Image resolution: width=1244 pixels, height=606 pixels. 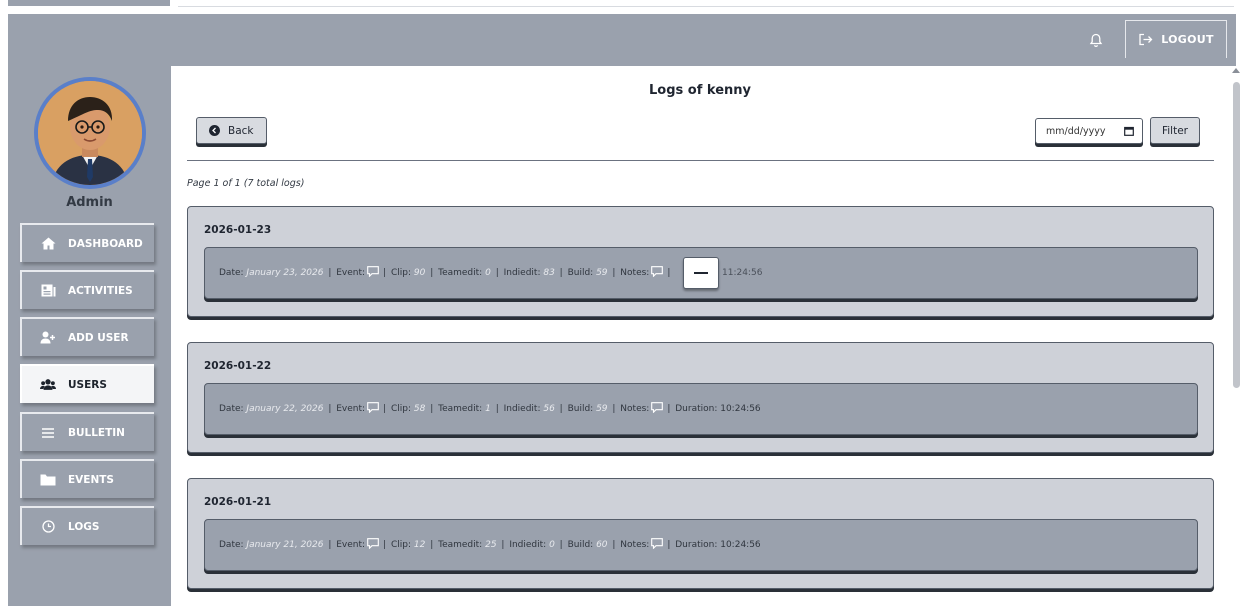 I want to click on date-filter-input: mm/dd/yyyy, so click(x=1089, y=131).